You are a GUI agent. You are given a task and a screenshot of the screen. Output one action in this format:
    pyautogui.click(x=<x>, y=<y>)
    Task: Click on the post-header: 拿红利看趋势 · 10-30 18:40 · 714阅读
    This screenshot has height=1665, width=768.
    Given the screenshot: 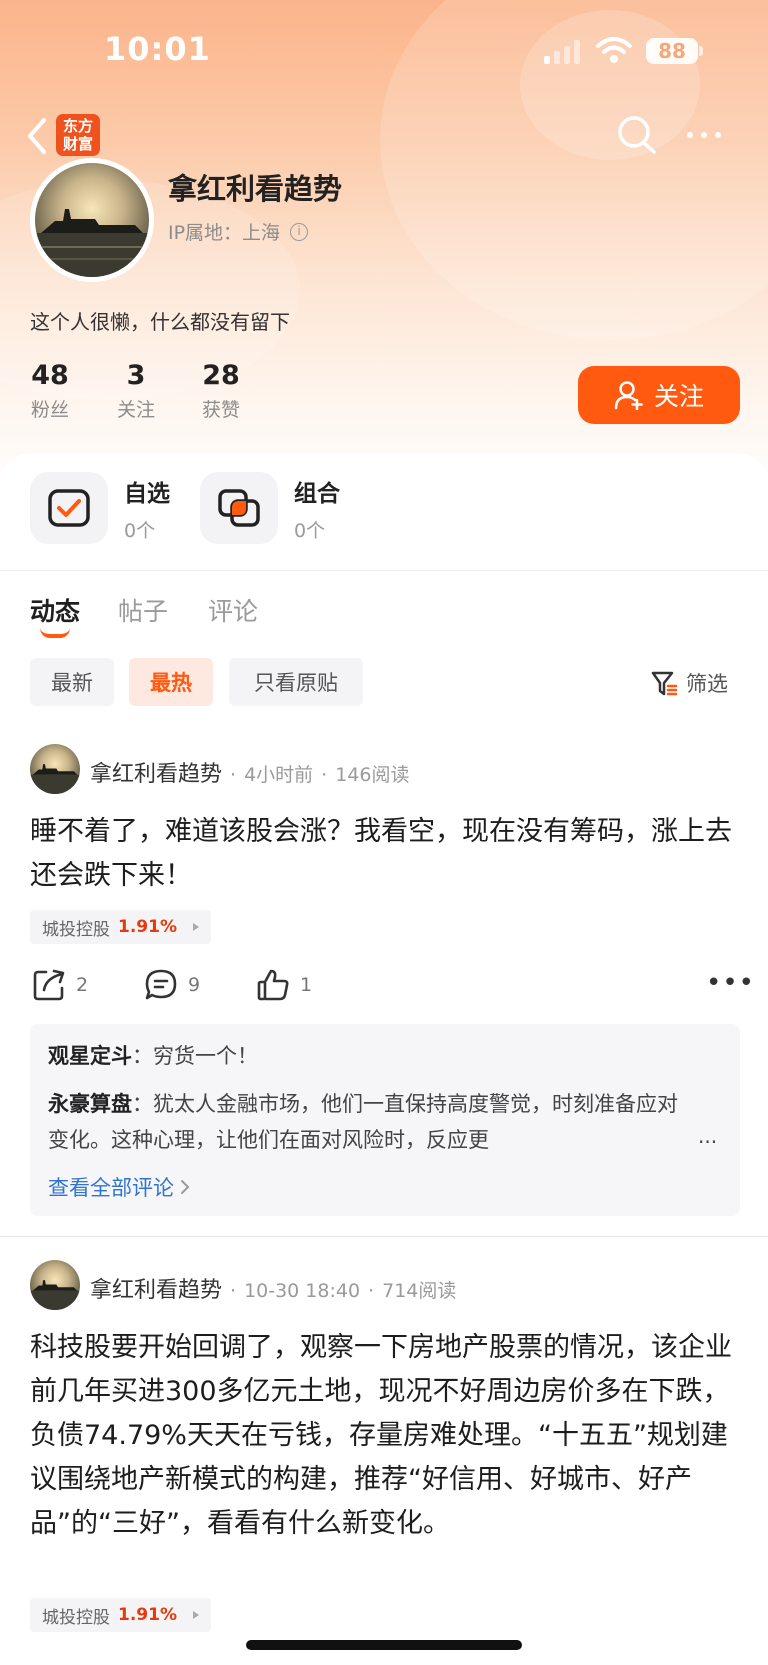 What is the action you would take?
    pyautogui.click(x=273, y=1288)
    